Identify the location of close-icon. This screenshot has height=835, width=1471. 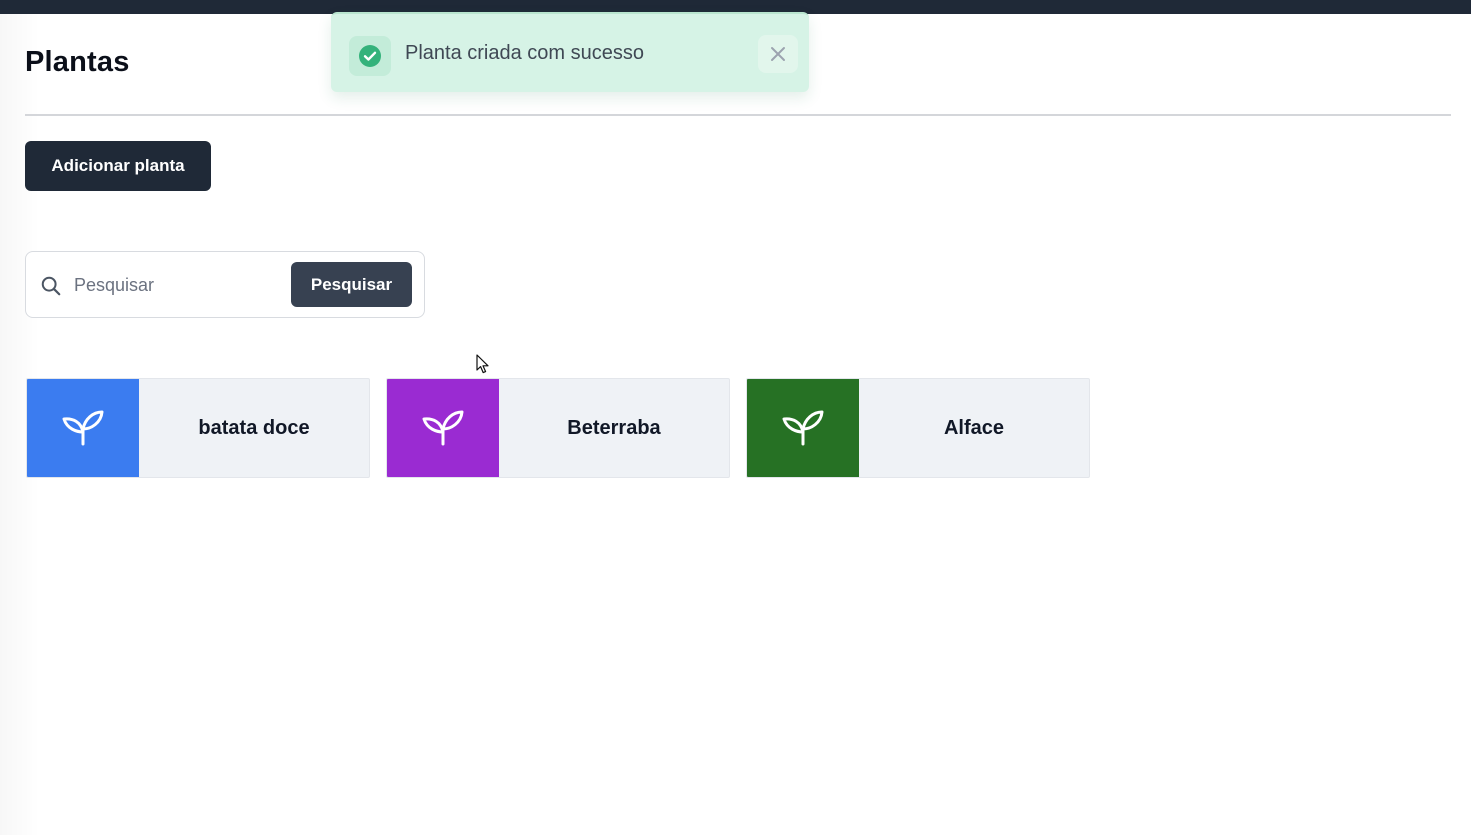
(778, 54).